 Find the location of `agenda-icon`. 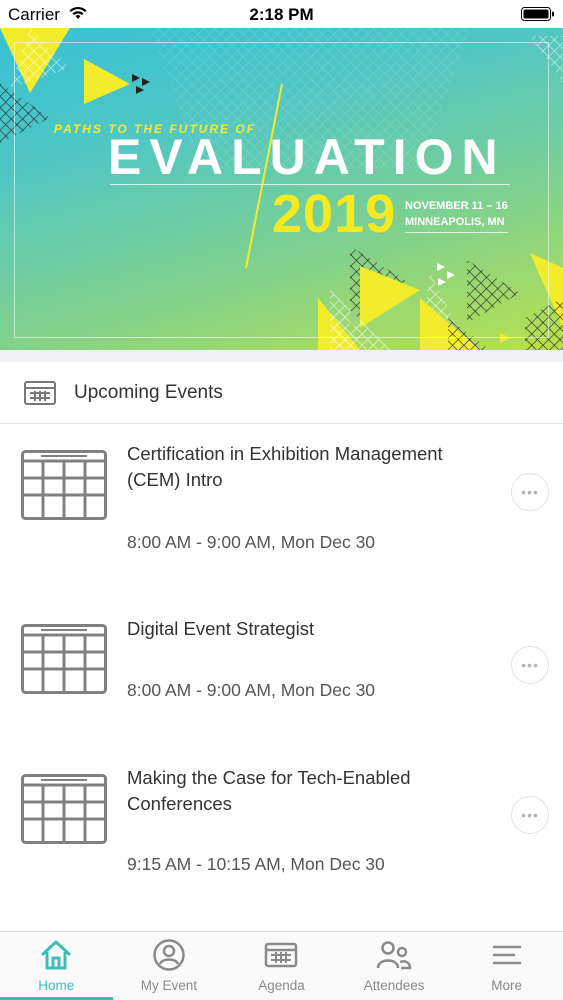

agenda-icon is located at coordinates (281, 955).